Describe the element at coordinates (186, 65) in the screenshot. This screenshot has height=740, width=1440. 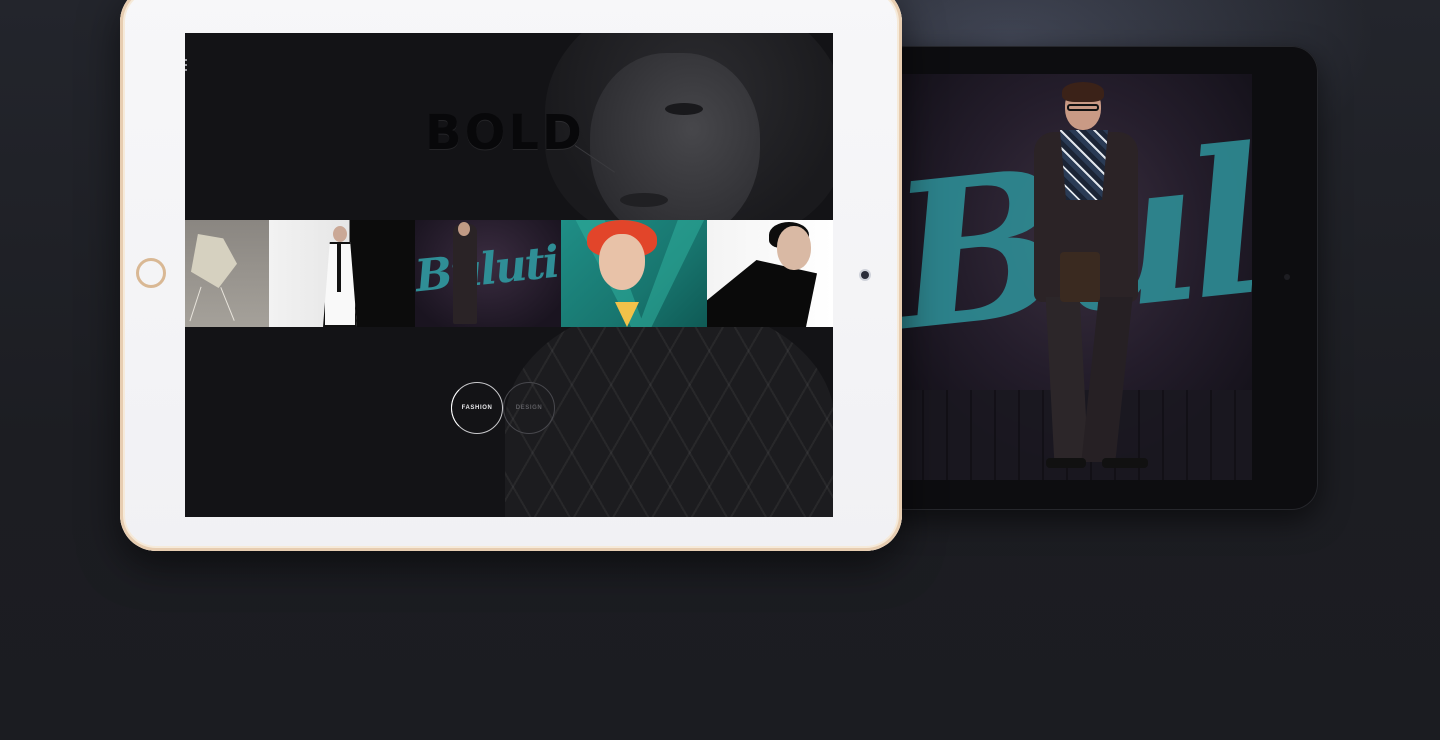
I see `menu-icon` at that location.